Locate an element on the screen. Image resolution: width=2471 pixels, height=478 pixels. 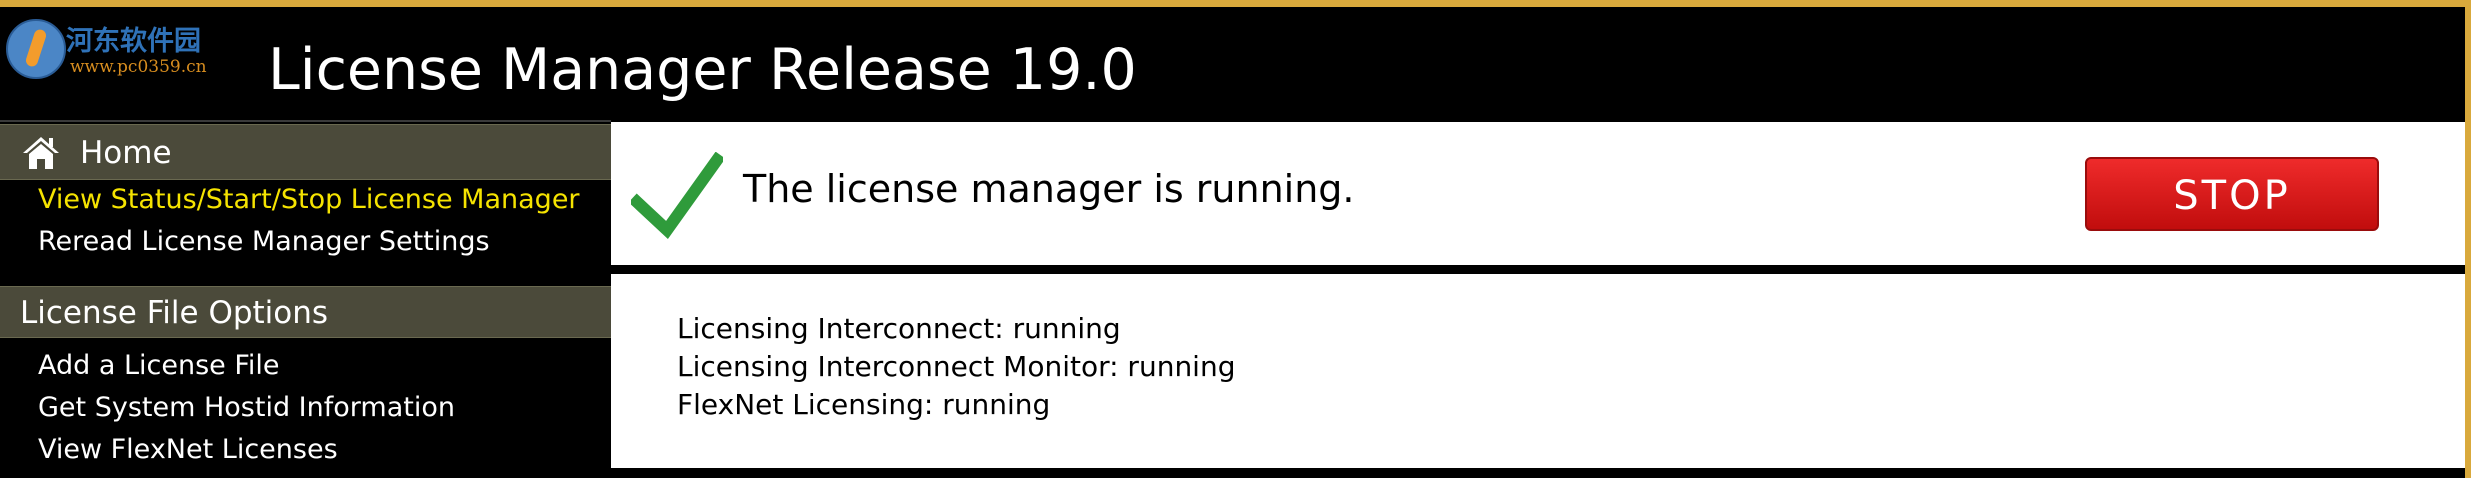
service-status-interconnect: Licensing Interconnect: running is located at coordinates (899, 328).